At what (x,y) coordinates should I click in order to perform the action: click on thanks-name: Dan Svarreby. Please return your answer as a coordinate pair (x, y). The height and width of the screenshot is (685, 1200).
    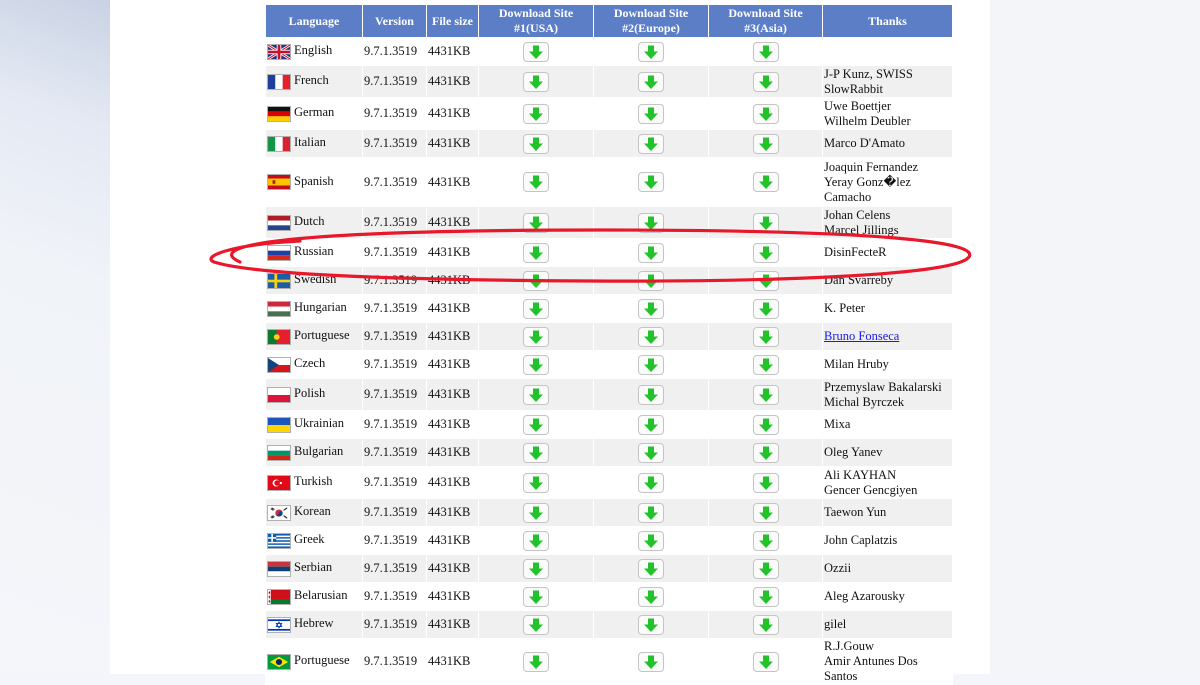
    Looking at the image, I should click on (859, 280).